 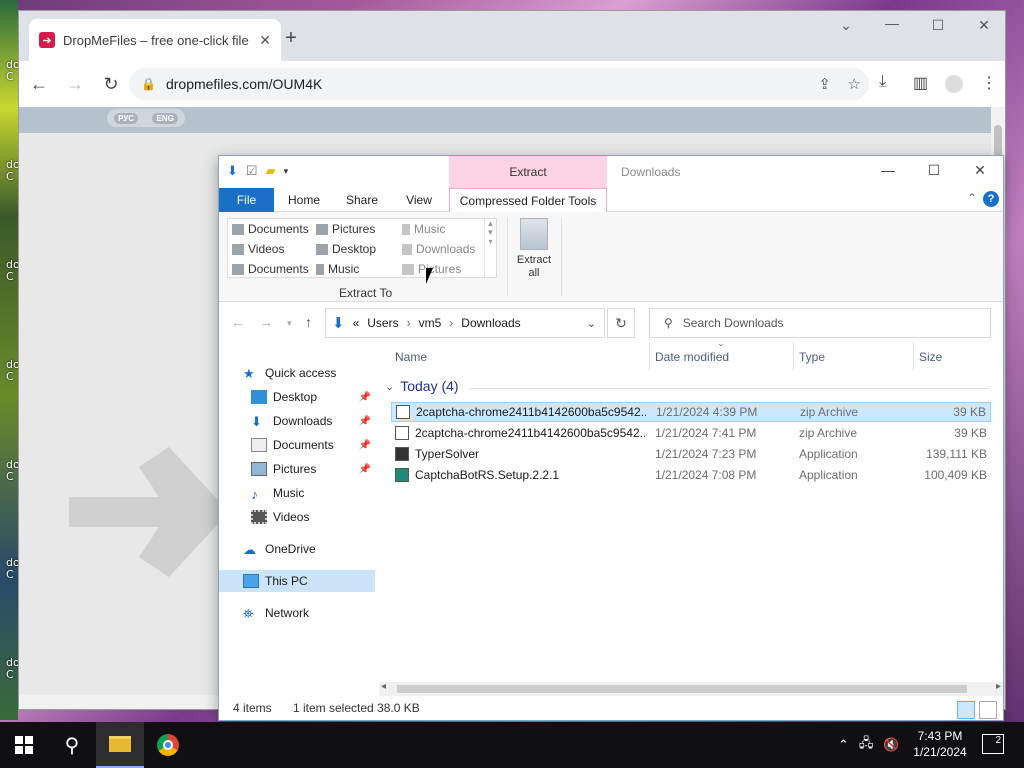 I want to click on breadcrumb-overflow: «, so click(x=356, y=323).